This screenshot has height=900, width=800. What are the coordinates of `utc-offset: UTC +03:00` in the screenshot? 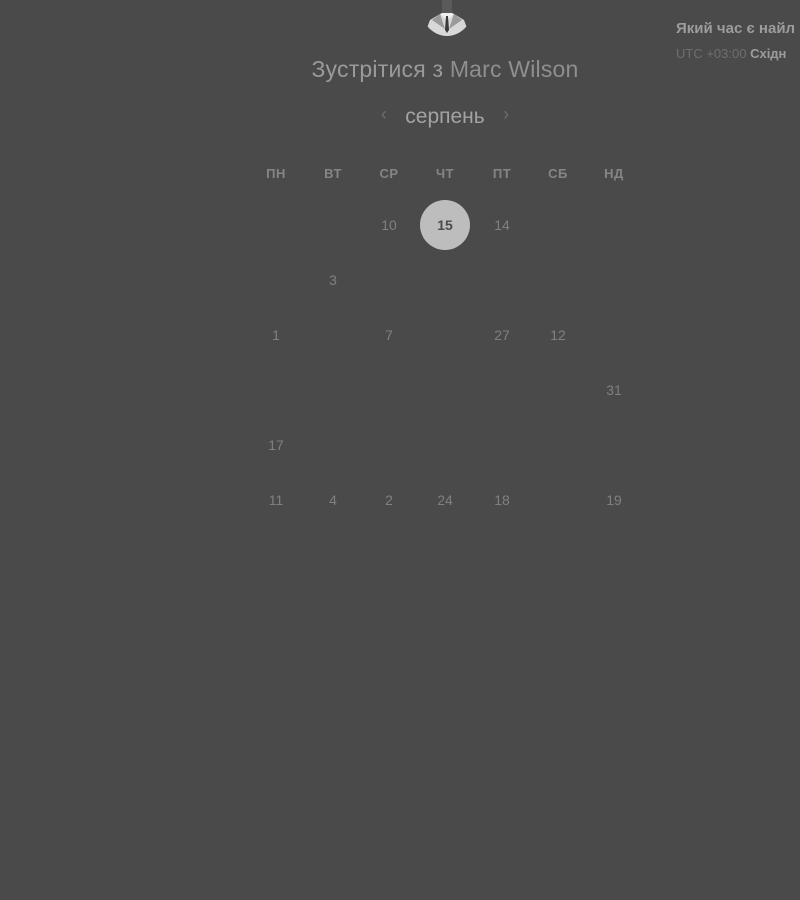 It's located at (711, 53).